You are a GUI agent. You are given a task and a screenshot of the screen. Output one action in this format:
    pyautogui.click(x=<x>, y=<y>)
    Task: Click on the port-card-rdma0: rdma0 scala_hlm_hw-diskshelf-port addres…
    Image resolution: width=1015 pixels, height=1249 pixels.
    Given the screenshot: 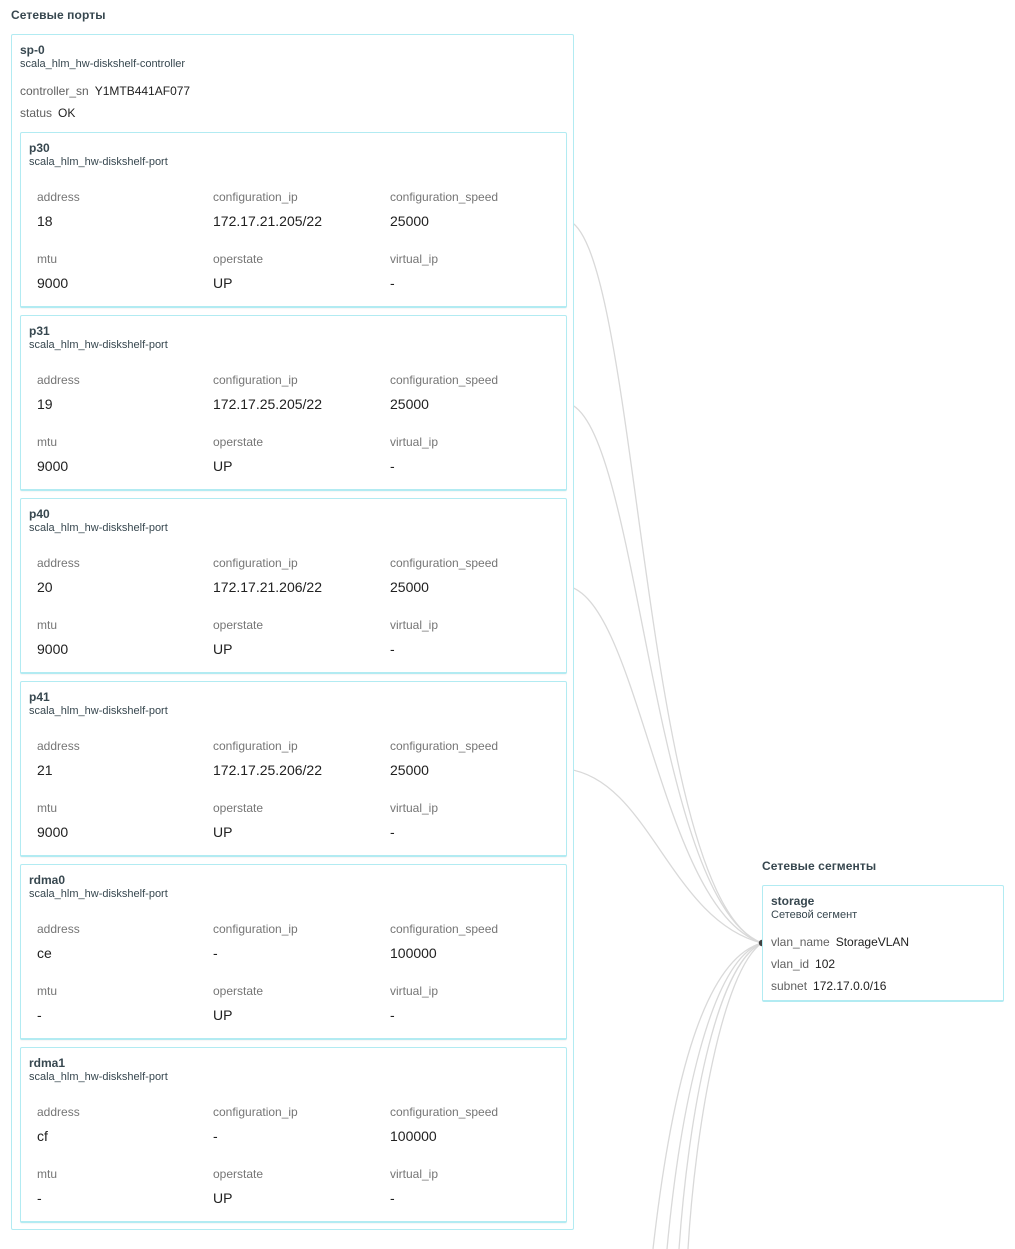 What is the action you would take?
    pyautogui.click(x=293, y=952)
    